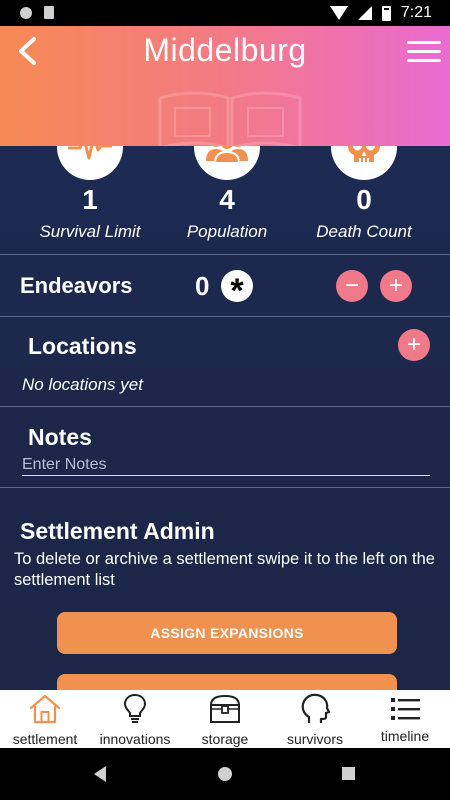  I want to click on hamburger-menu-icon, so click(424, 52).